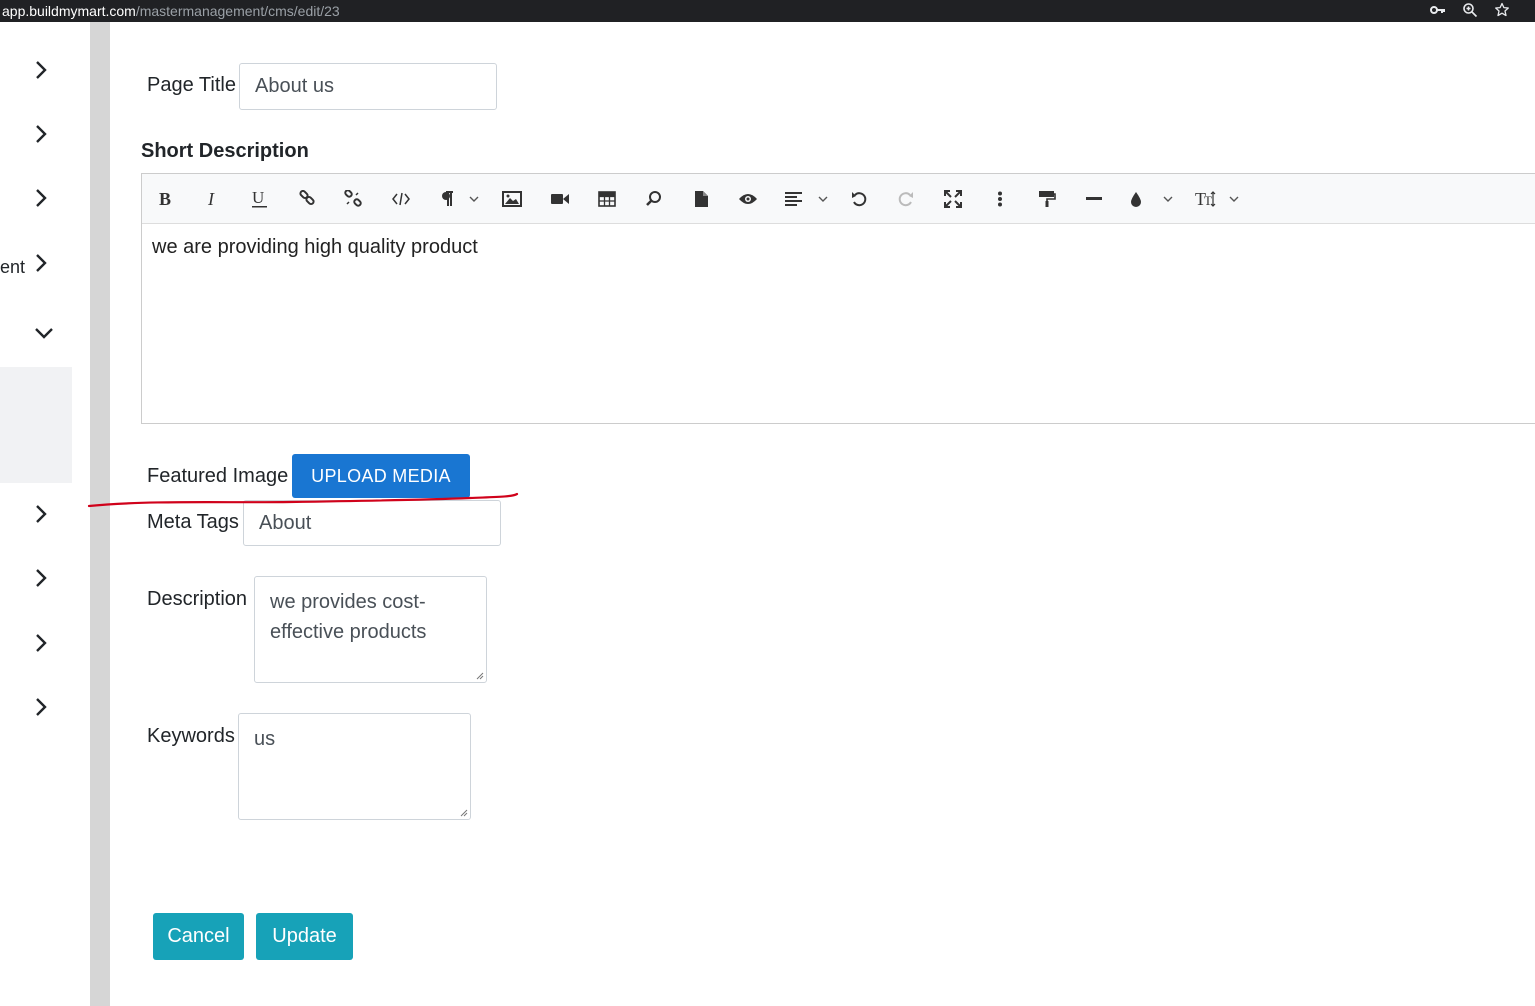  I want to click on upload-media-button: UPLOAD MEDIA, so click(381, 476).